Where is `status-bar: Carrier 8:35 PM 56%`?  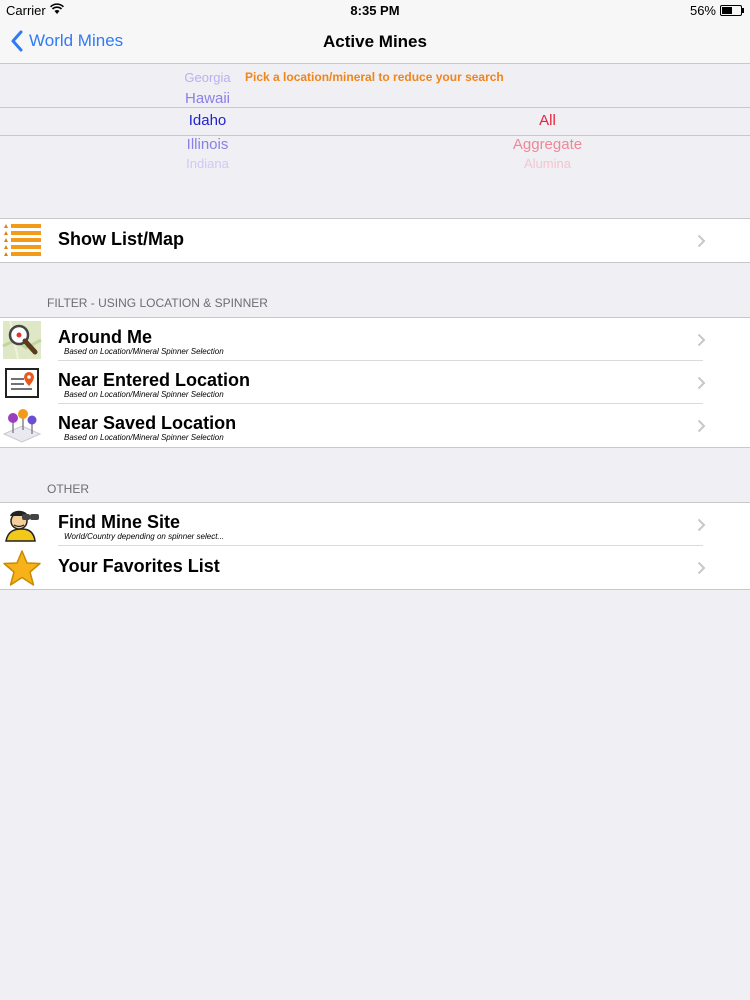 status-bar: Carrier 8:35 PM 56% is located at coordinates (375, 10).